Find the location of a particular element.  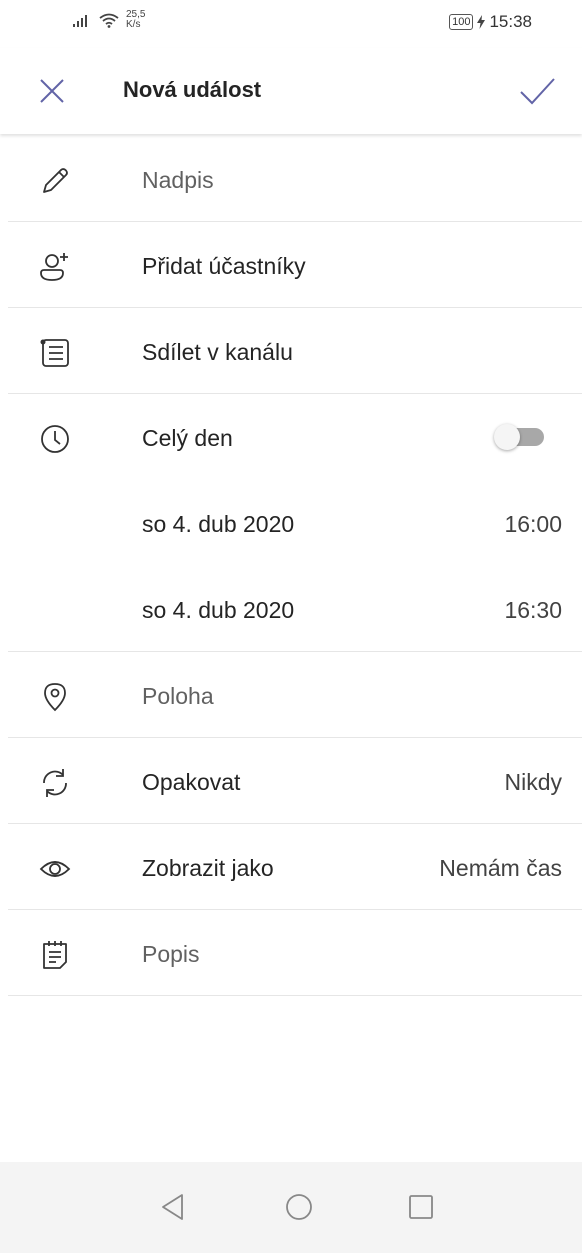

start-datetime-row: so 4. dub 2020 16:00 is located at coordinates (291, 523).